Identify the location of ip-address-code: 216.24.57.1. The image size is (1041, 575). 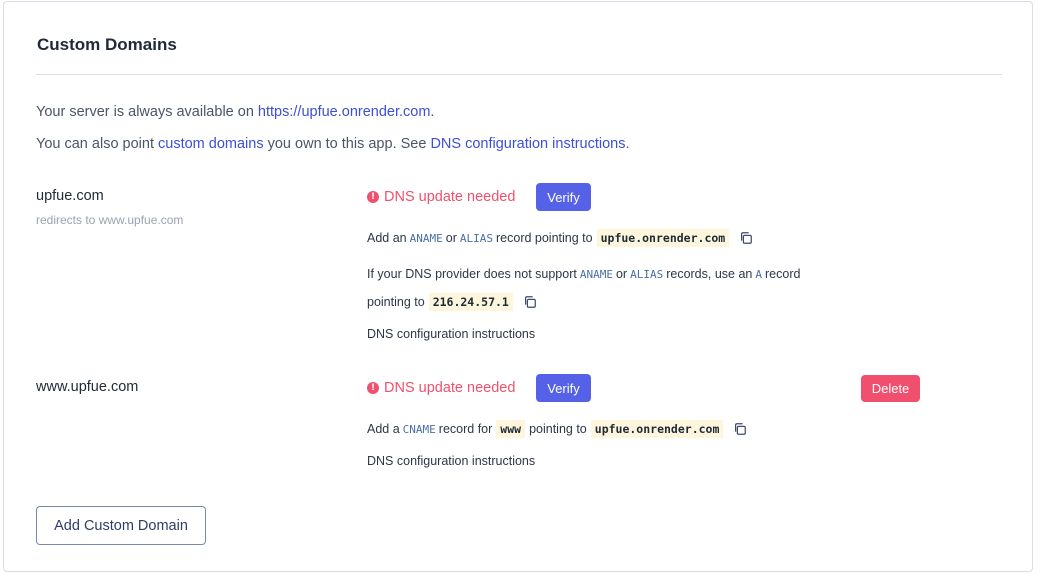
(470, 302).